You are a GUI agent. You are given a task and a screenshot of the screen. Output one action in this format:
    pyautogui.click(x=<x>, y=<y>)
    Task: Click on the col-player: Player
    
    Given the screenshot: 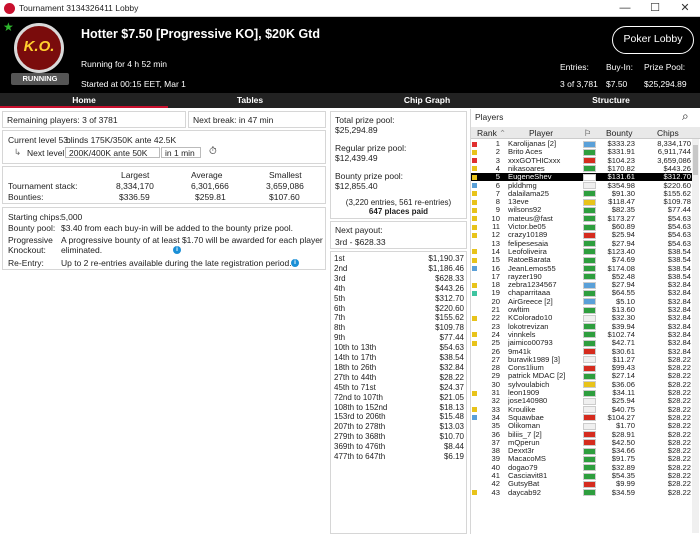 What is the action you would take?
    pyautogui.click(x=541, y=133)
    